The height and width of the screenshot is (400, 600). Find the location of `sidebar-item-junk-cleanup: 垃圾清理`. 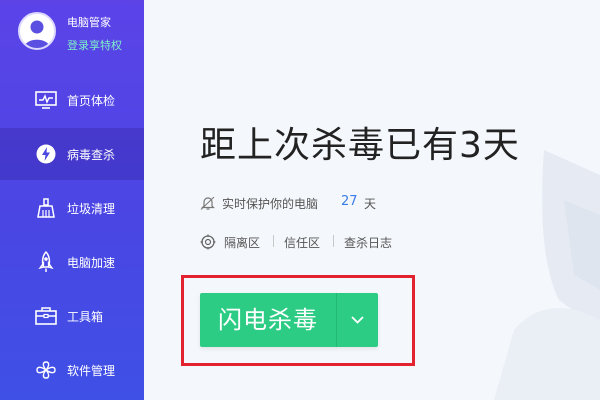

sidebar-item-junk-cleanup: 垃圾清理 is located at coordinates (72, 208).